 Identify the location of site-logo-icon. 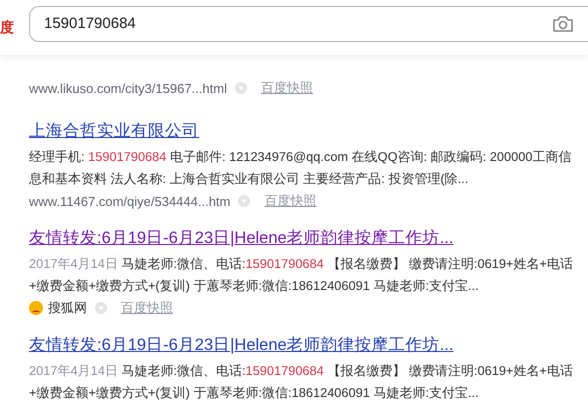
(36, 308).